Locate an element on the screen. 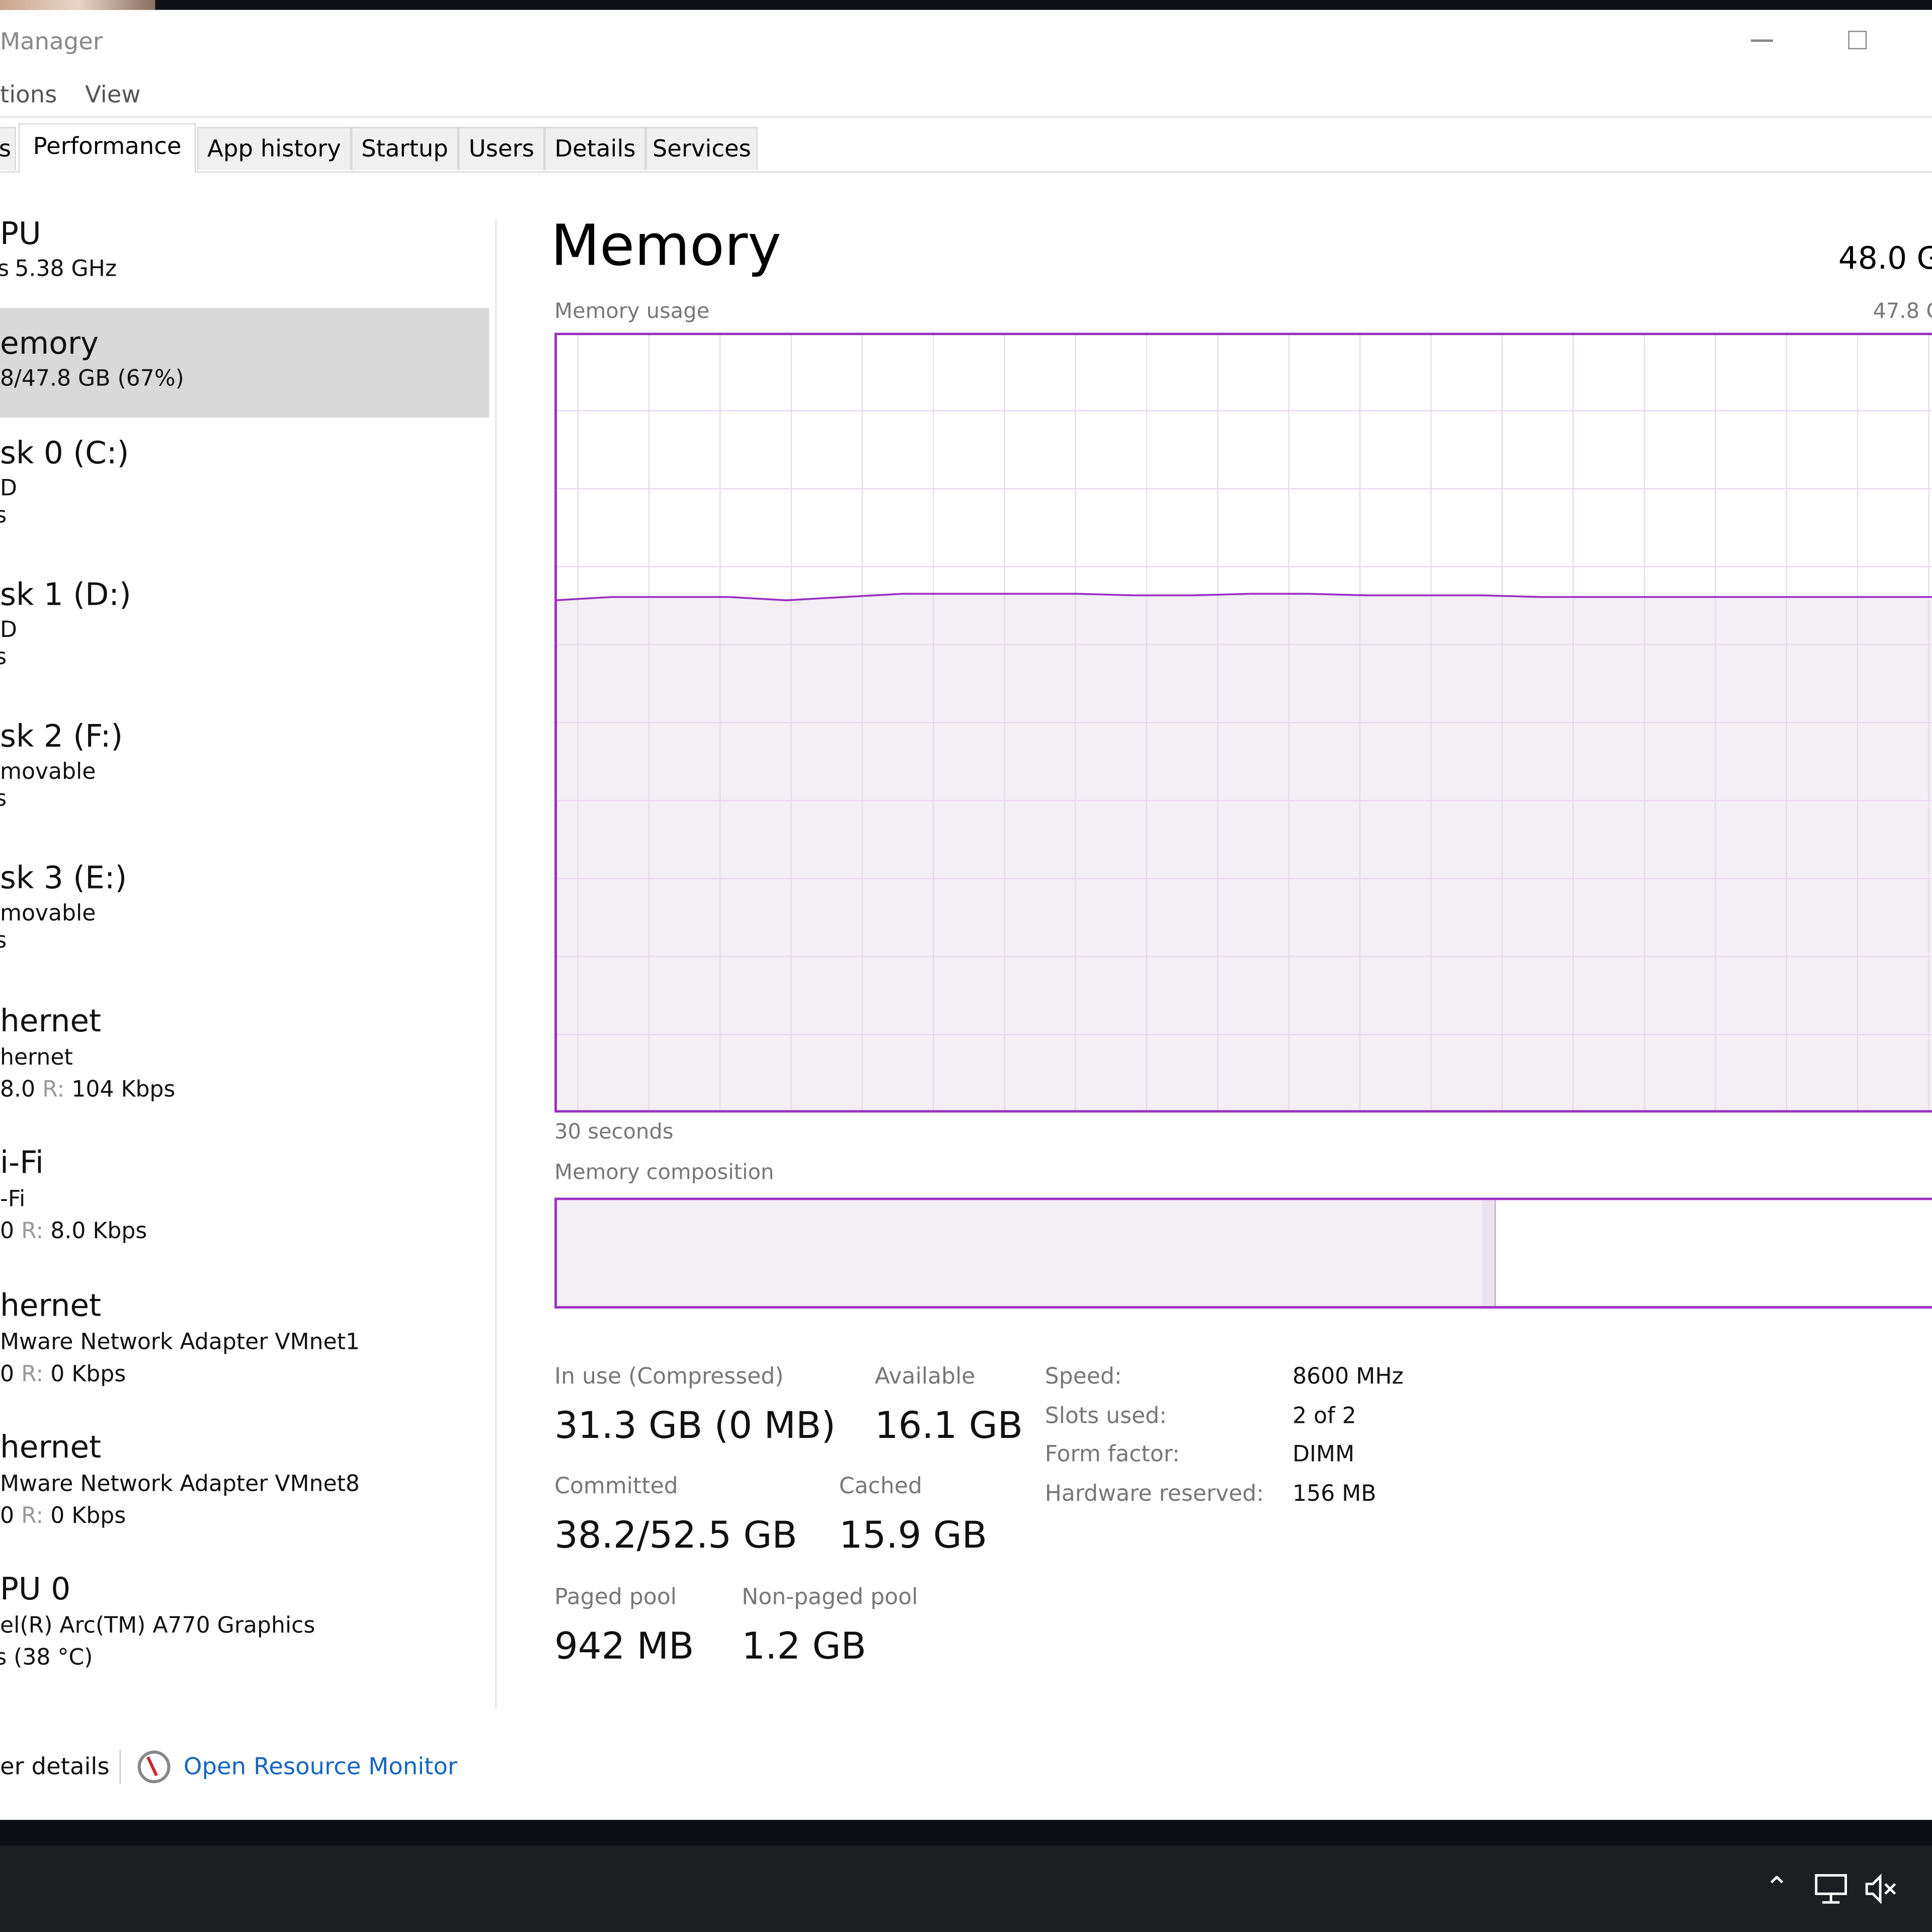 Image resolution: width=1932 pixels, height=1932 pixels. sidebar-item-sub: 8/47.8 GB (67%) is located at coordinates (92, 379).